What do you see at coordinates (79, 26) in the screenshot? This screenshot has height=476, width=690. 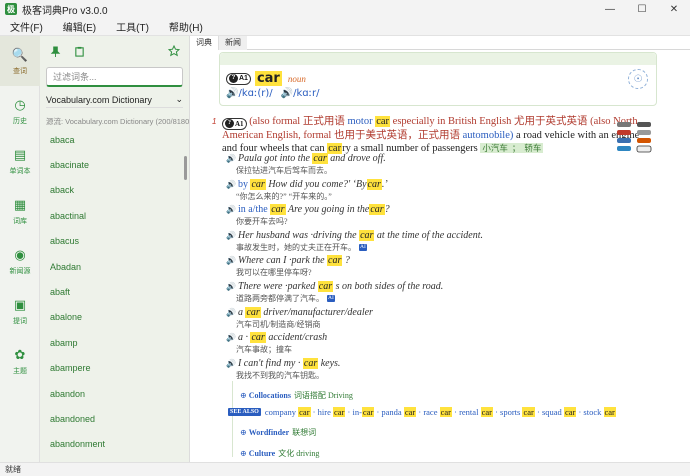 I see `menu-edit: 编辑(E)` at bounding box center [79, 26].